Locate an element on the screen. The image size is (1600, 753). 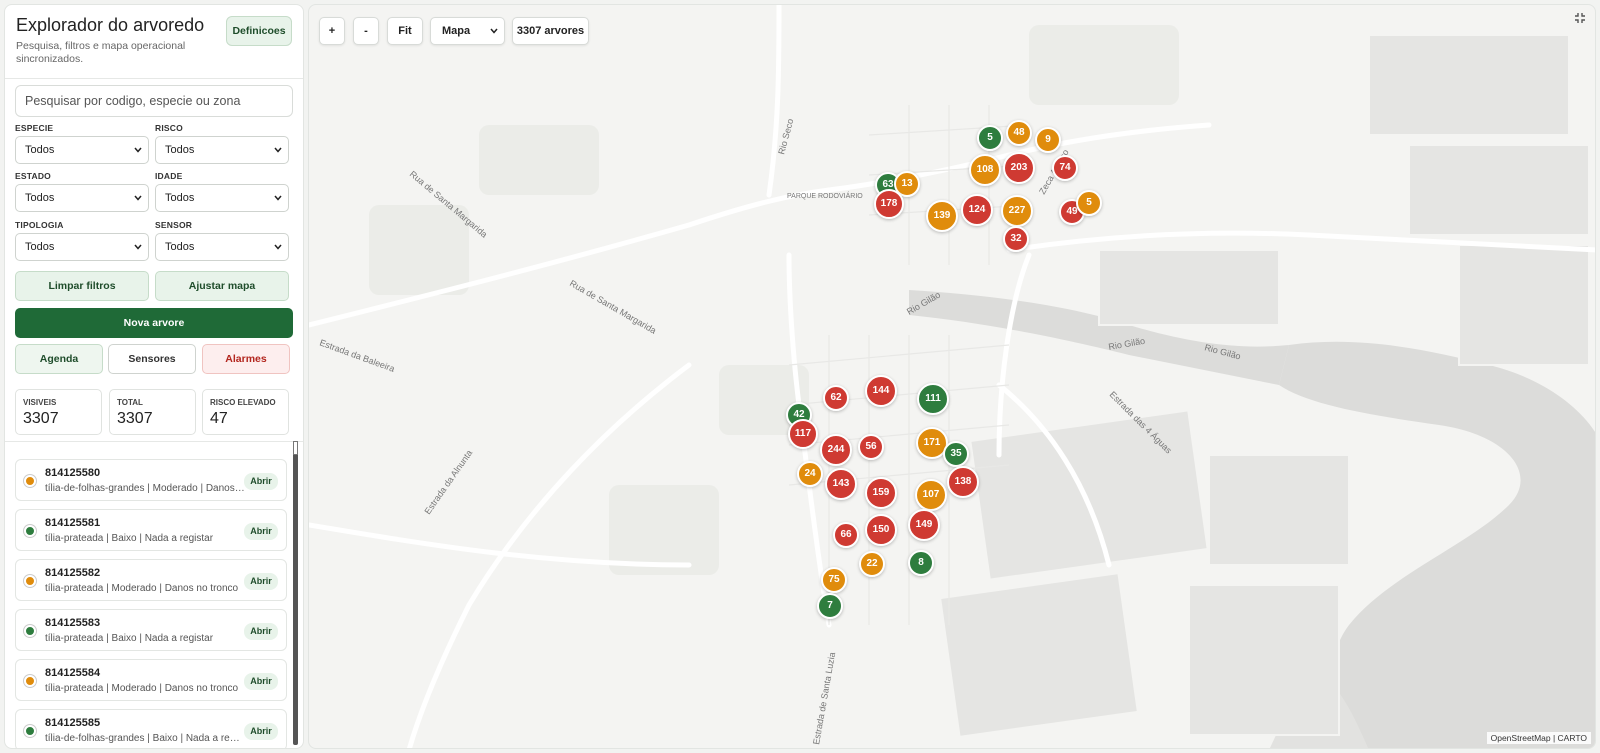
stat-visible: VISIVEIS 3307 is located at coordinates (58, 412).